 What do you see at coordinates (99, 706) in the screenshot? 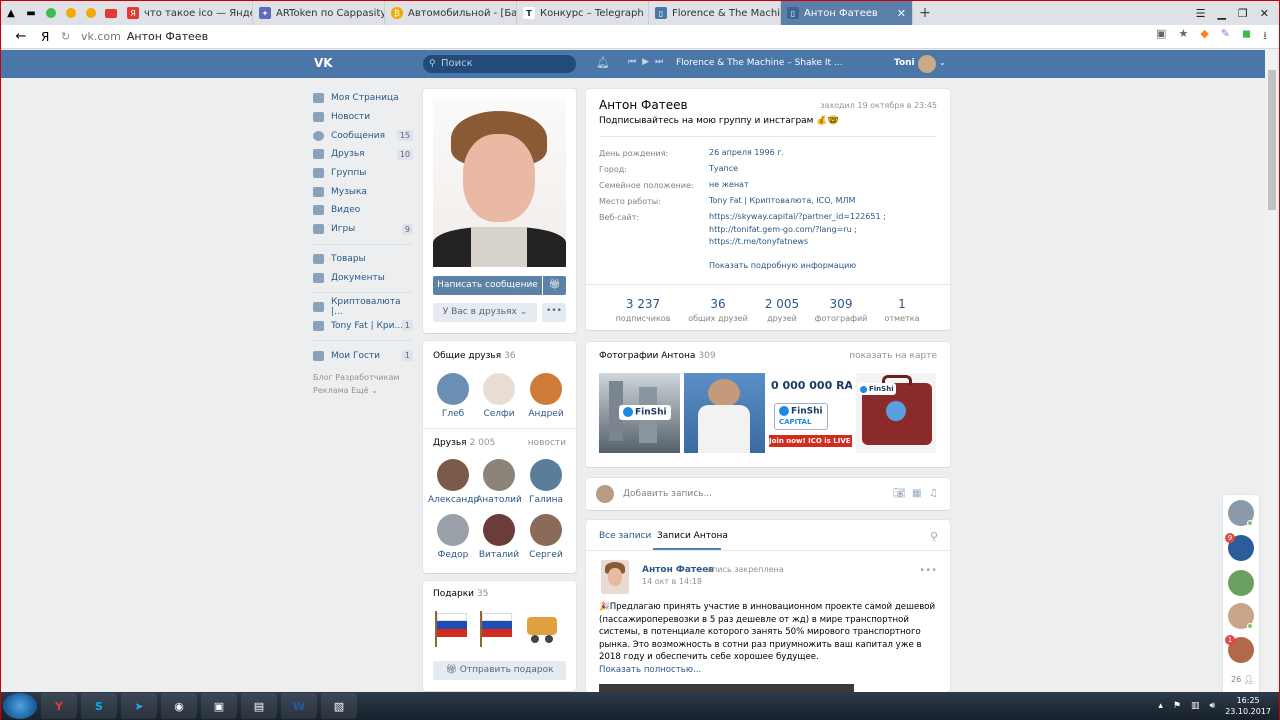
I see `skype-icon: S` at bounding box center [99, 706].